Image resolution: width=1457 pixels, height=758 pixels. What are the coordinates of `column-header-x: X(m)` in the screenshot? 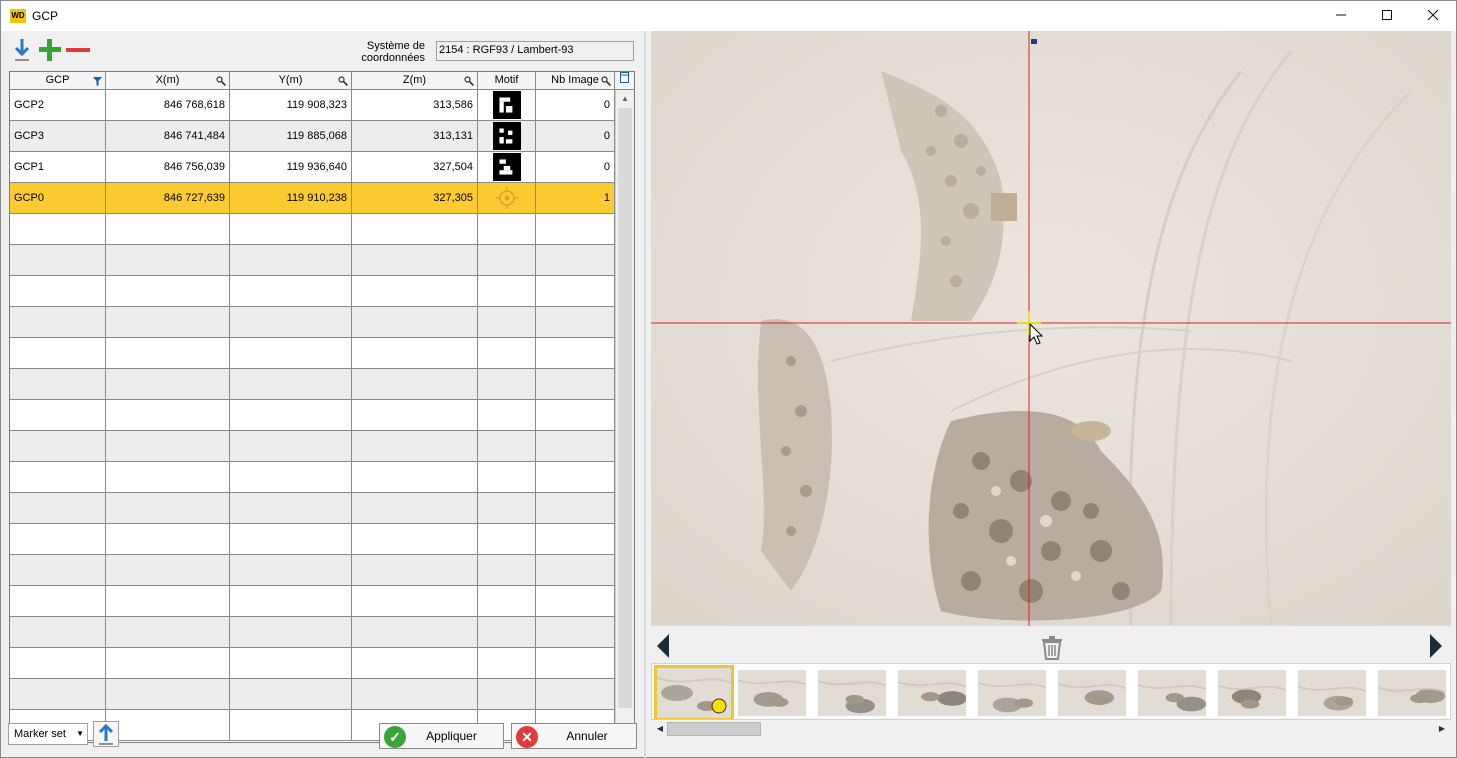 It's located at (168, 81).